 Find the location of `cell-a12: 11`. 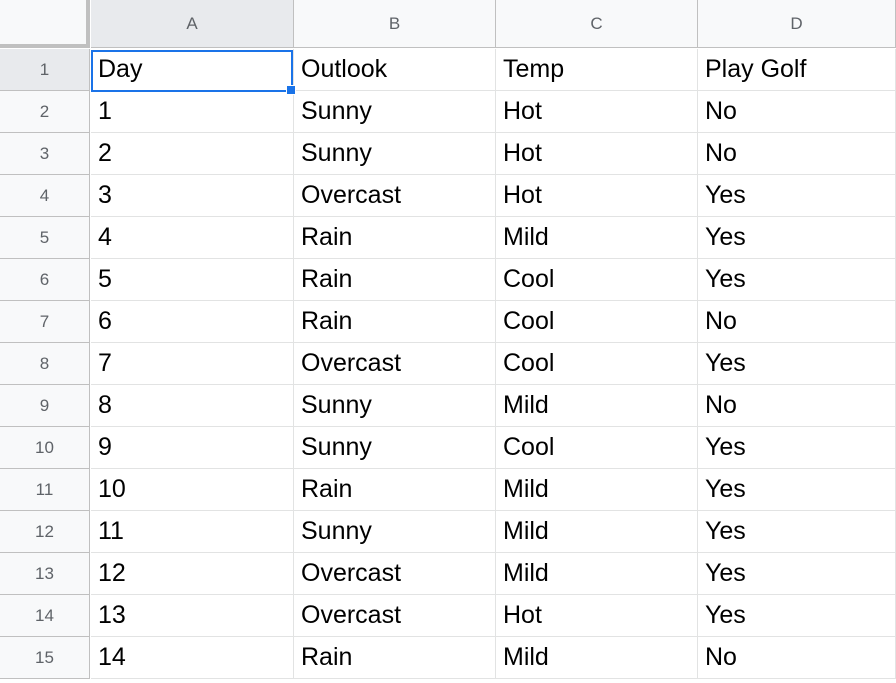

cell-a12: 11 is located at coordinates (192, 532).